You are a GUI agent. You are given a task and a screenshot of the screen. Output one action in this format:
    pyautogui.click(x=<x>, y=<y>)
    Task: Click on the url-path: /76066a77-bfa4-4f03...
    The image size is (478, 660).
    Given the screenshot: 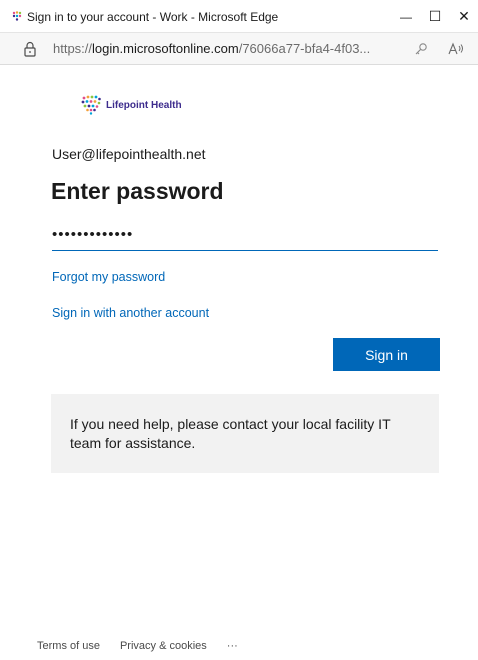 What is the action you would take?
    pyautogui.click(x=304, y=48)
    